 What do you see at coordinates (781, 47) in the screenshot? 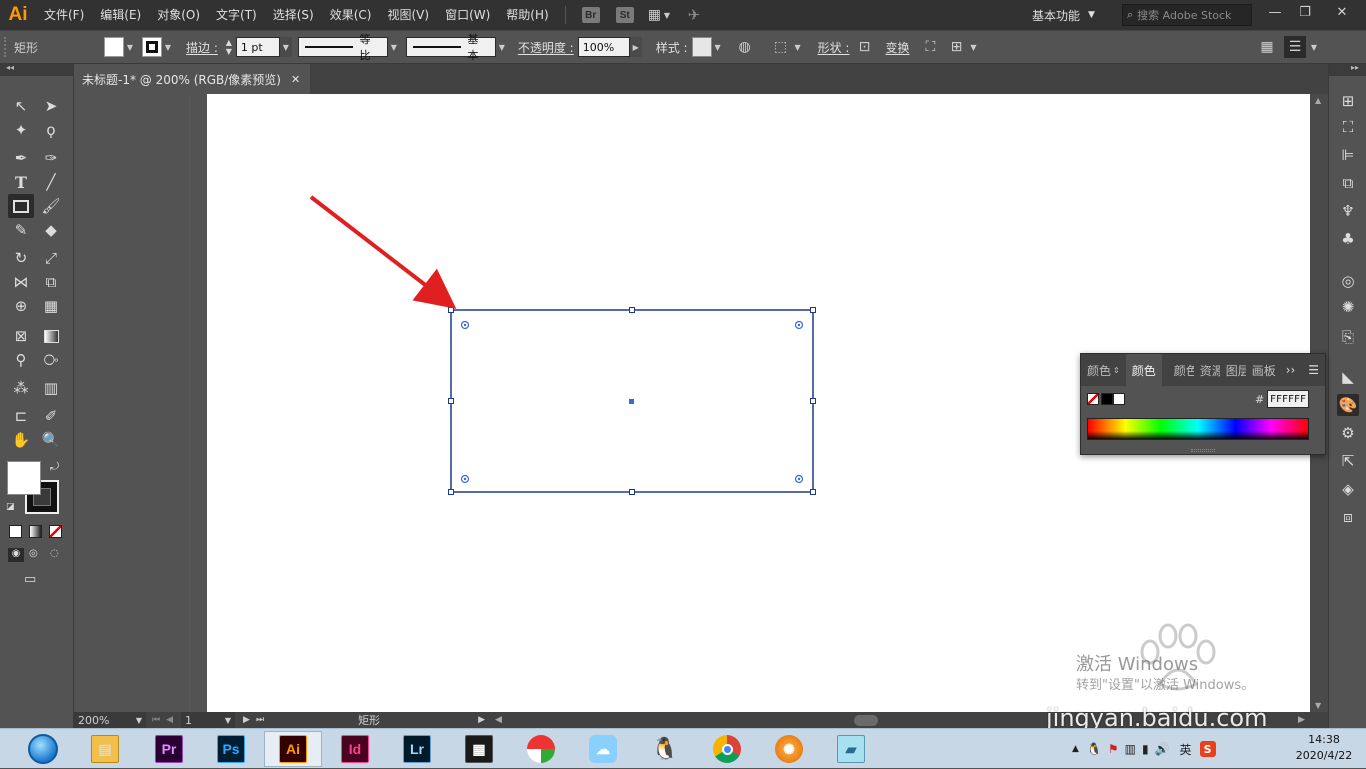
I see `align-to-selection-icon: ⬚` at bounding box center [781, 47].